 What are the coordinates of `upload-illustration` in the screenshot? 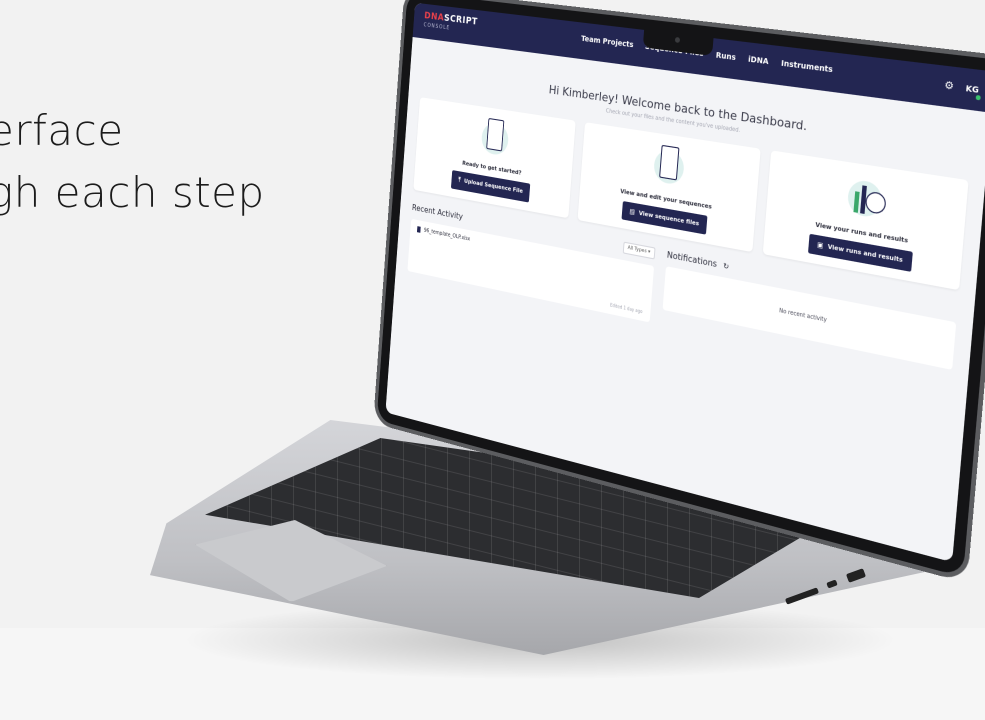 It's located at (494, 140).